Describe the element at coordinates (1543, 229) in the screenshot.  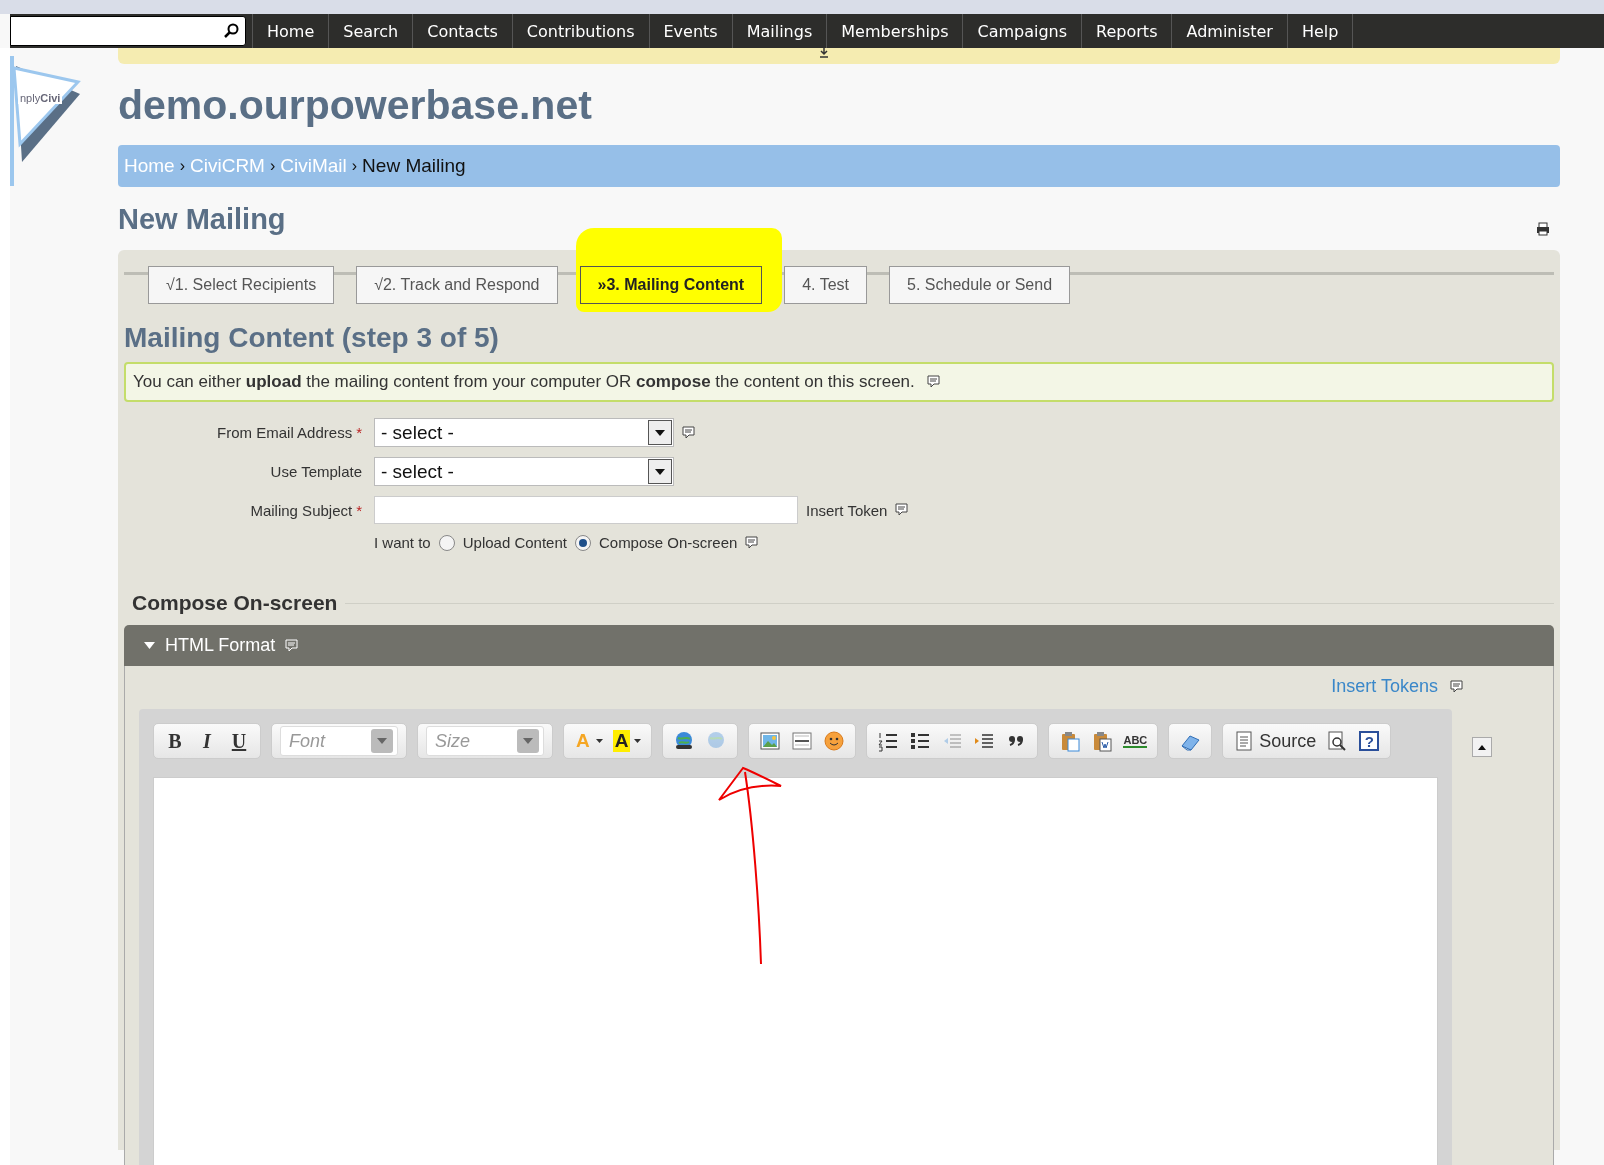
I see `print-icon` at that location.